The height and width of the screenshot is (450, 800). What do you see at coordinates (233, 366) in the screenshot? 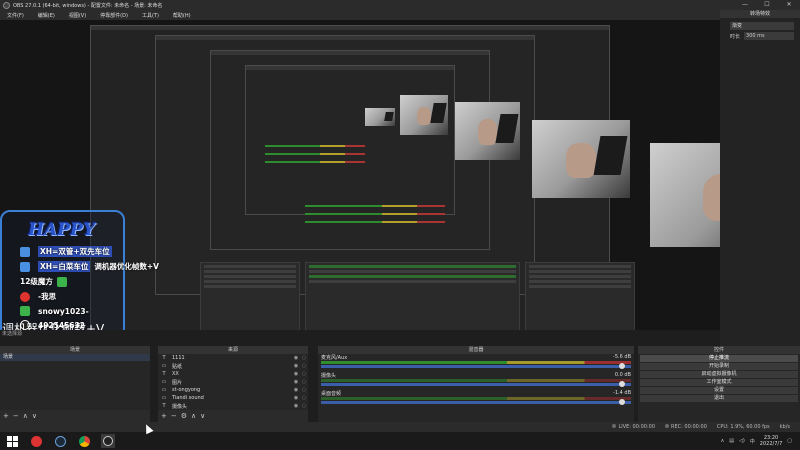
I see `source-item: ▭ 贴纸 ◉ ◌` at bounding box center [233, 366].